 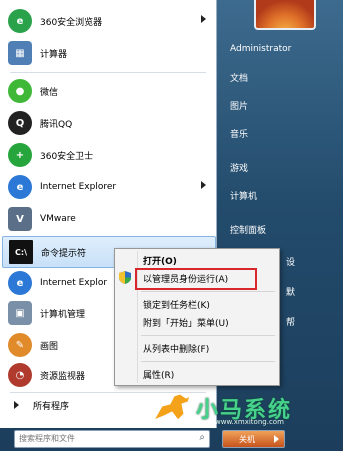 I want to click on user-avatar, so click(x=285, y=15).